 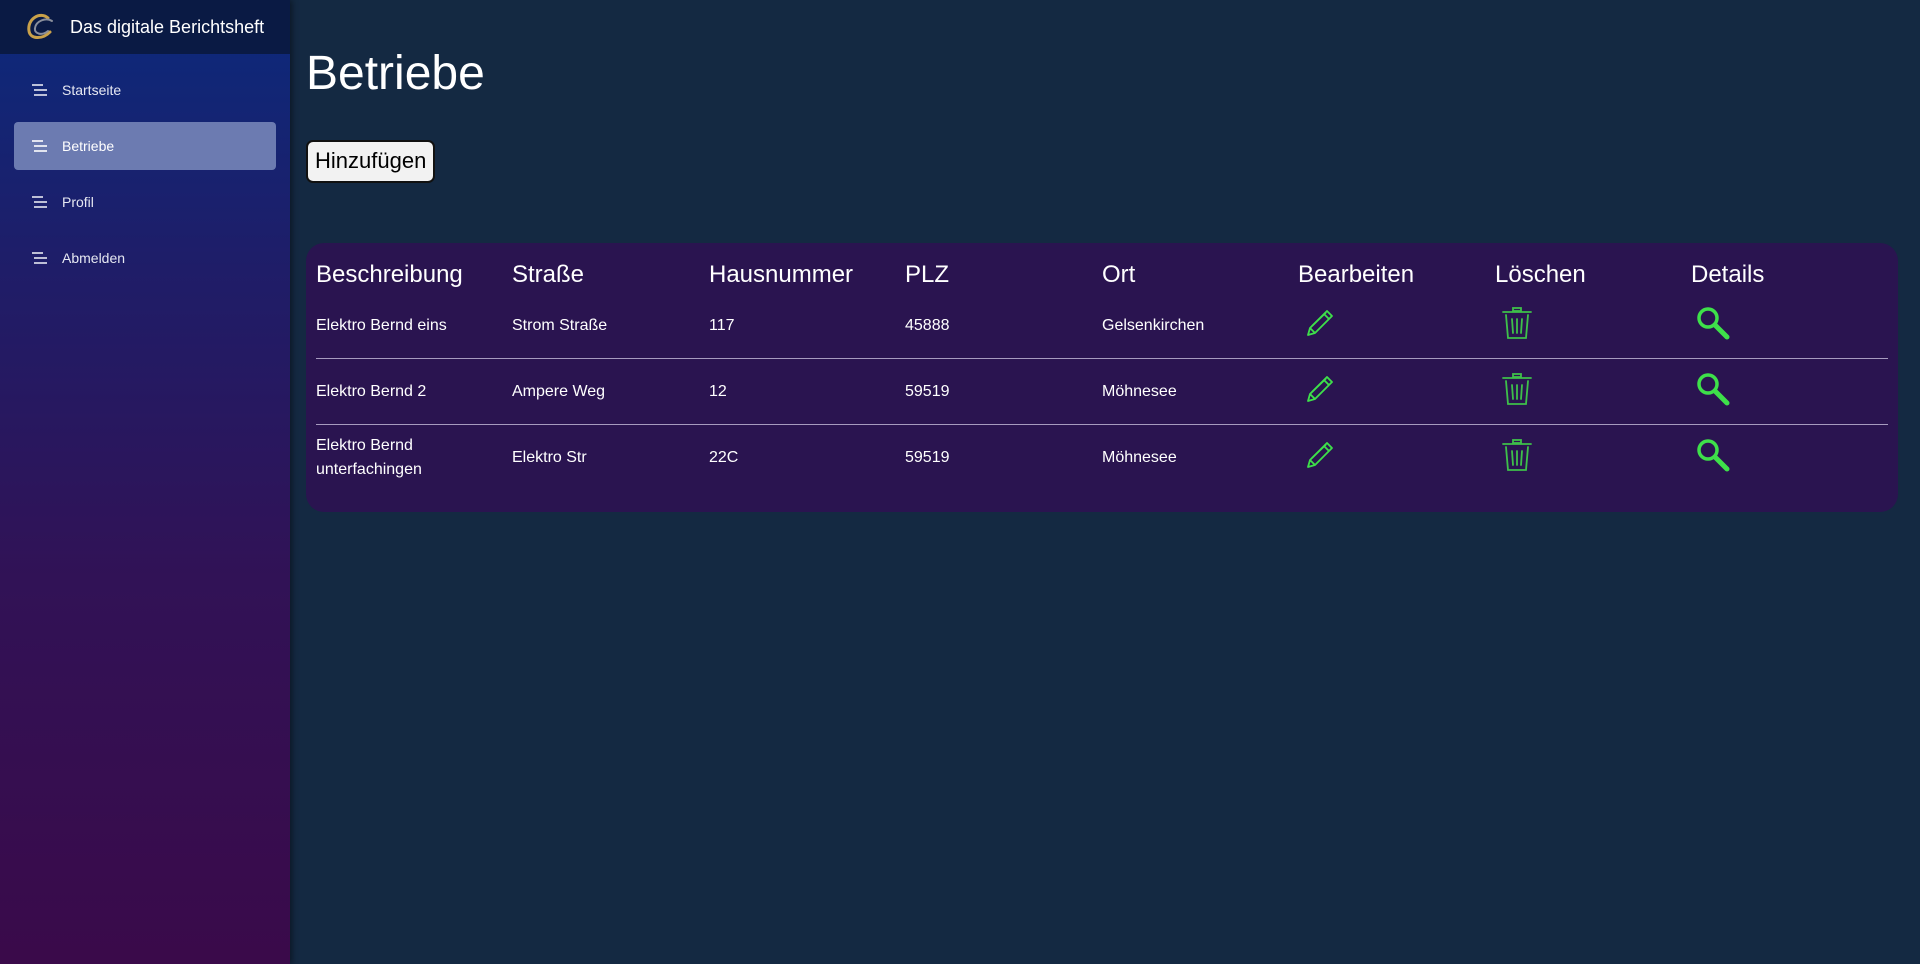 What do you see at coordinates (807, 326) in the screenshot?
I see `cell-hausnummer: 117` at bounding box center [807, 326].